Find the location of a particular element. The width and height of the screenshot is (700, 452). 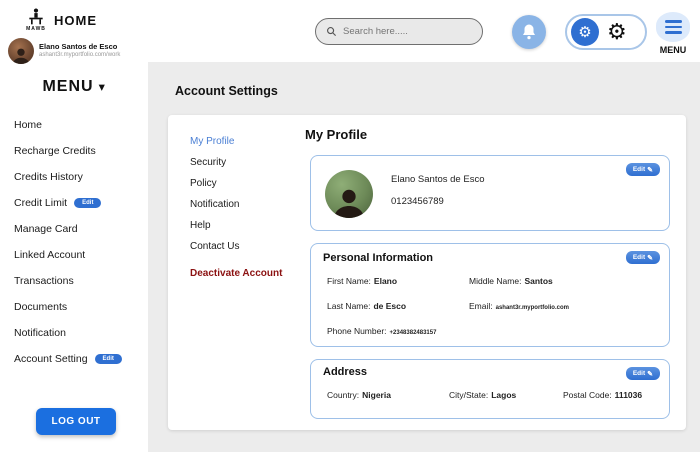

personal-info-edit-button: Edit ✎ is located at coordinates (642, 257).